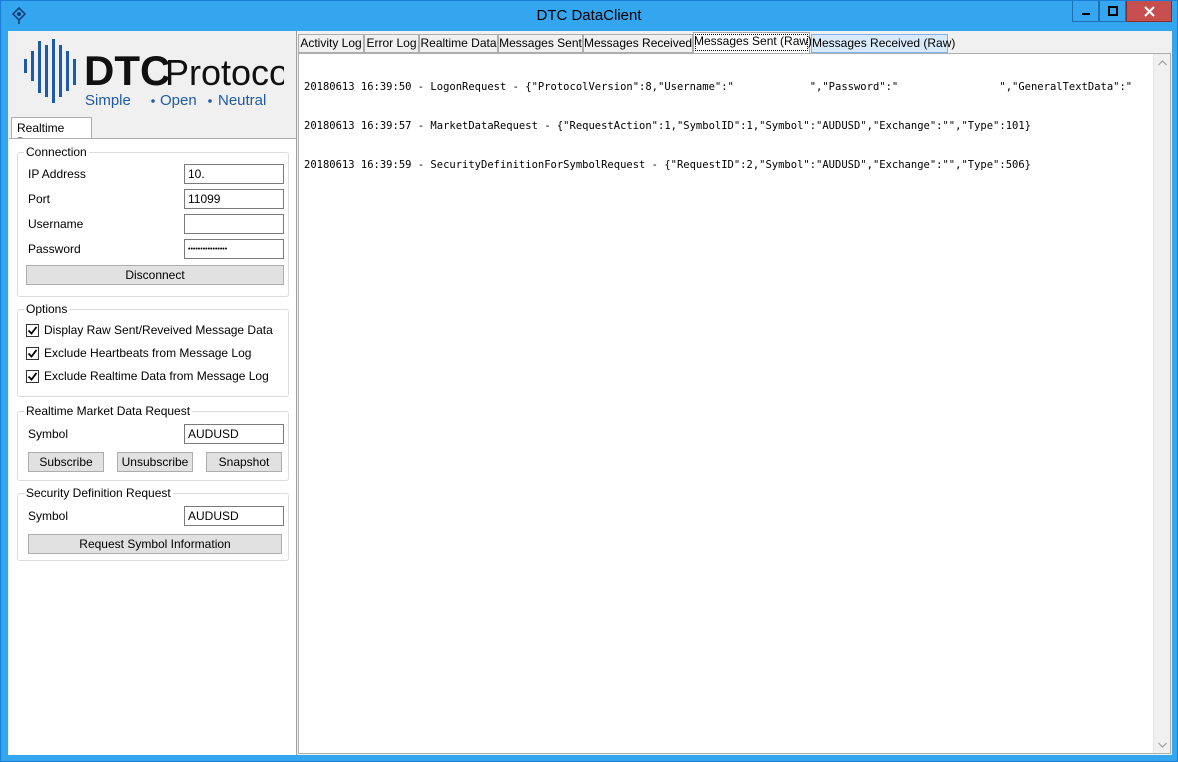 The height and width of the screenshot is (762, 1178). I want to click on chevron-up-icon, so click(1162, 62).